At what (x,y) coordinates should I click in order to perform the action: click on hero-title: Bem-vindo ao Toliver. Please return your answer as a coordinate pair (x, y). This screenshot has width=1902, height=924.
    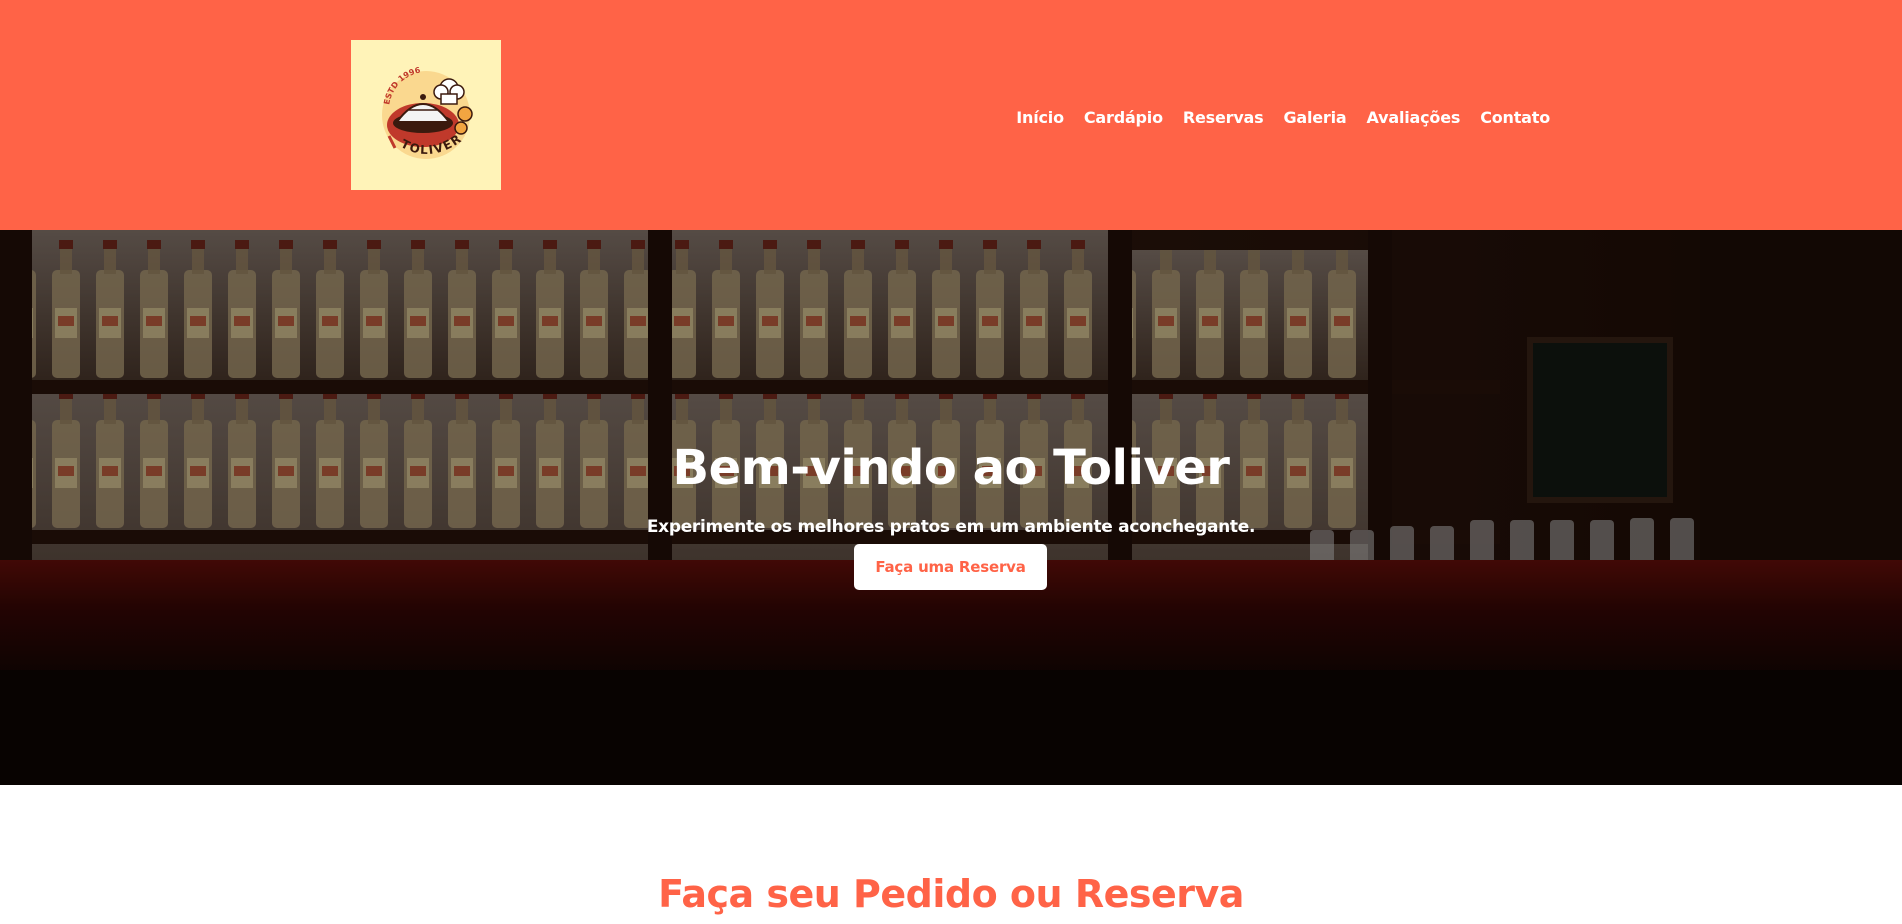
    Looking at the image, I should click on (951, 468).